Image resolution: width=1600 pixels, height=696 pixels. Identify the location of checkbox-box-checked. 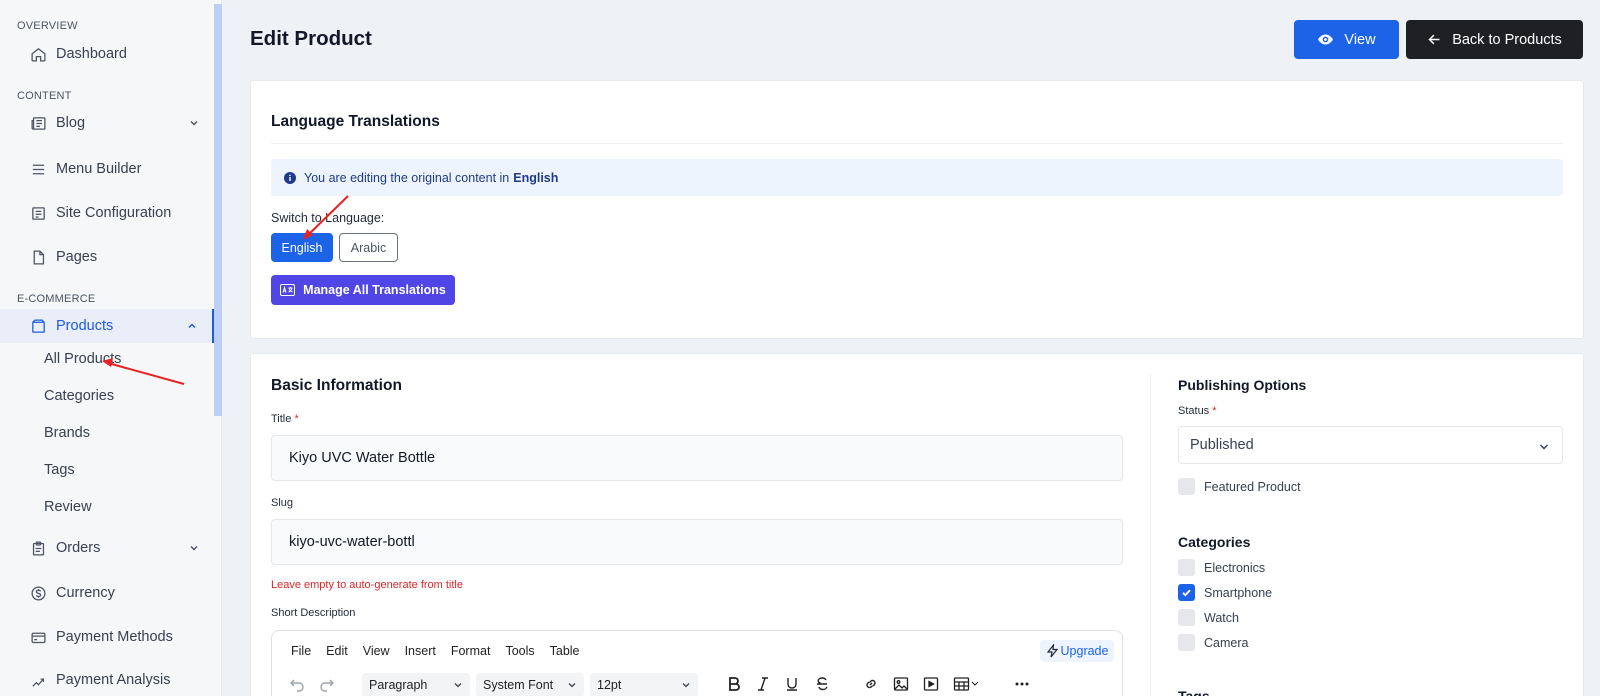
(1186, 592).